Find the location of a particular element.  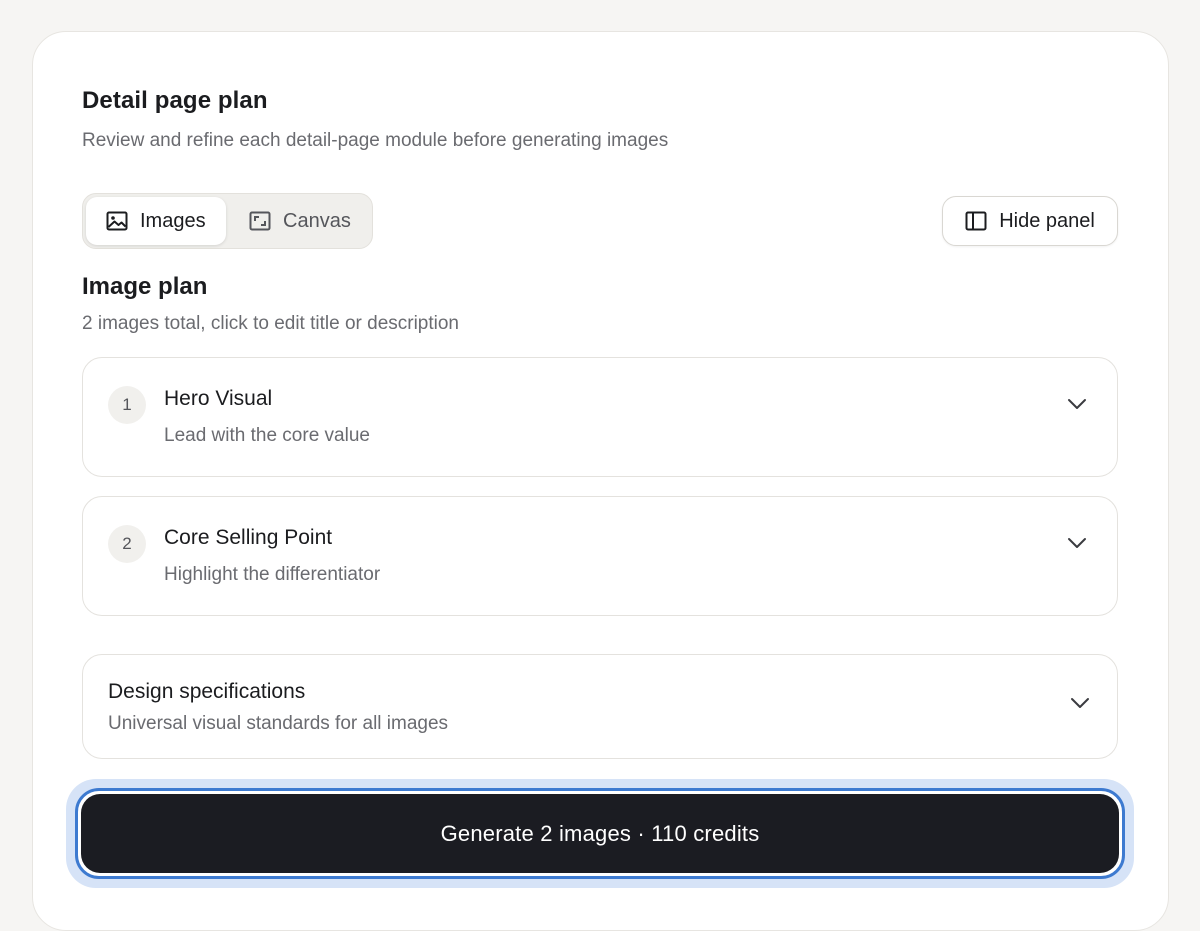

item-number-badge: 1 is located at coordinates (127, 405).